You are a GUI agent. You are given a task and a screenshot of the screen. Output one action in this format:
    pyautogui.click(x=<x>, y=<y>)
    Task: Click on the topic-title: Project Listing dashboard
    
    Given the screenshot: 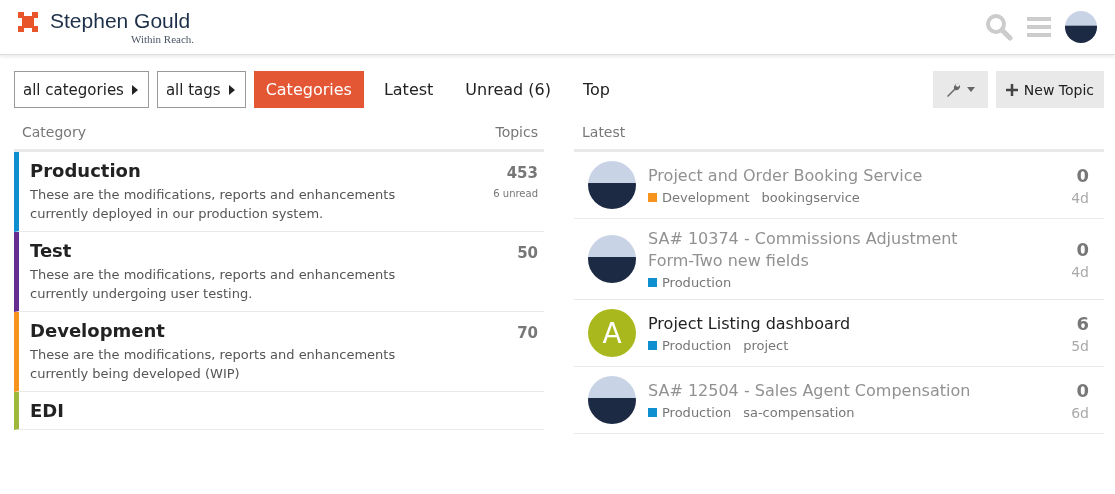 What is the action you would take?
    pyautogui.click(x=813, y=324)
    